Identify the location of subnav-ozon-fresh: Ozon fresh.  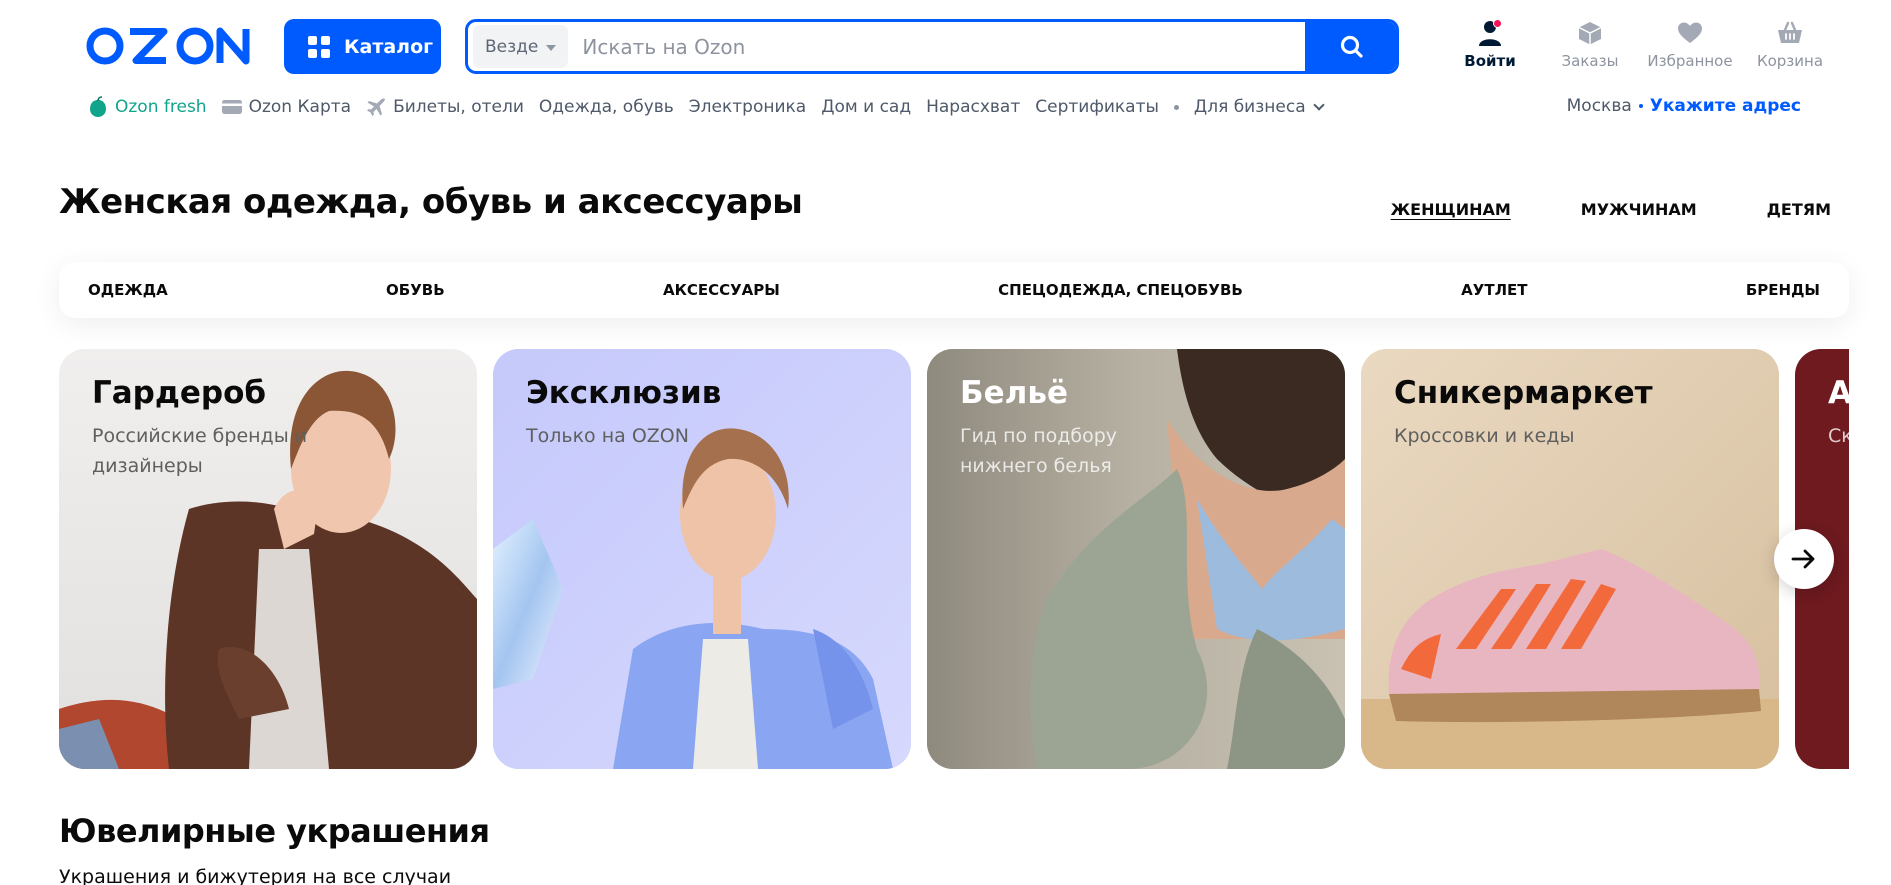
(147, 107).